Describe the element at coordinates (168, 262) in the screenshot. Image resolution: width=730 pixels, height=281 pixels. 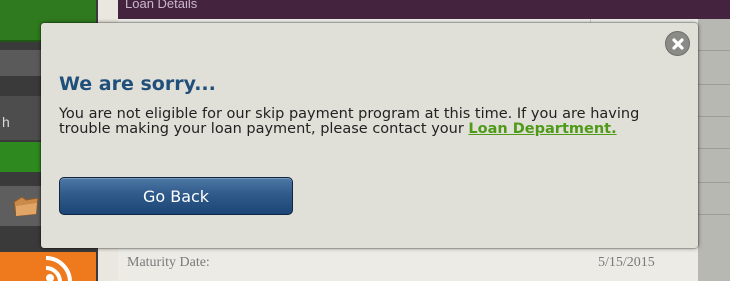
I see `maturity-date-label: Maturity Date:` at that location.